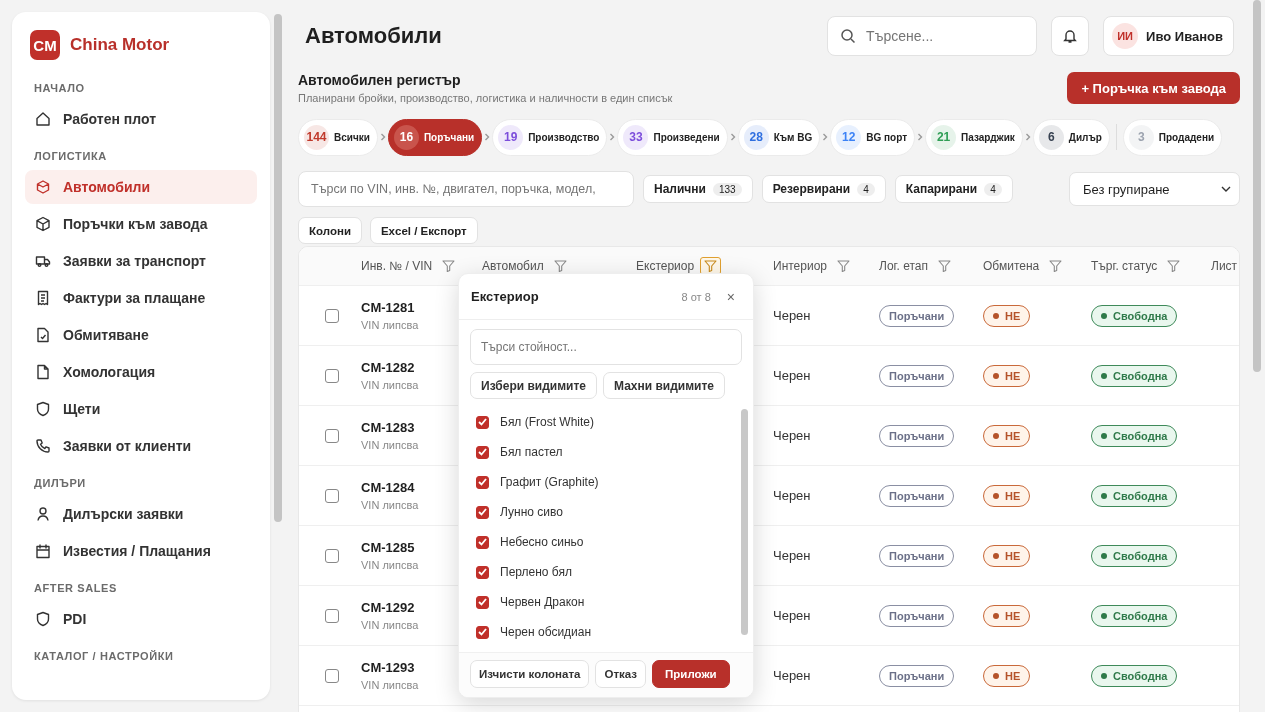  What do you see at coordinates (698, 189) in the screenshot?
I see `filter-chip: Налични 133` at bounding box center [698, 189].